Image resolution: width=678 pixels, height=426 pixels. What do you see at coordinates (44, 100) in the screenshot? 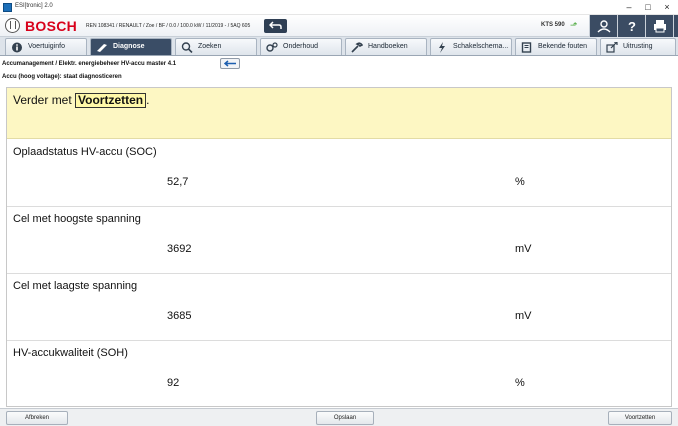
I see `instruction-prefix: Verder met` at bounding box center [44, 100].